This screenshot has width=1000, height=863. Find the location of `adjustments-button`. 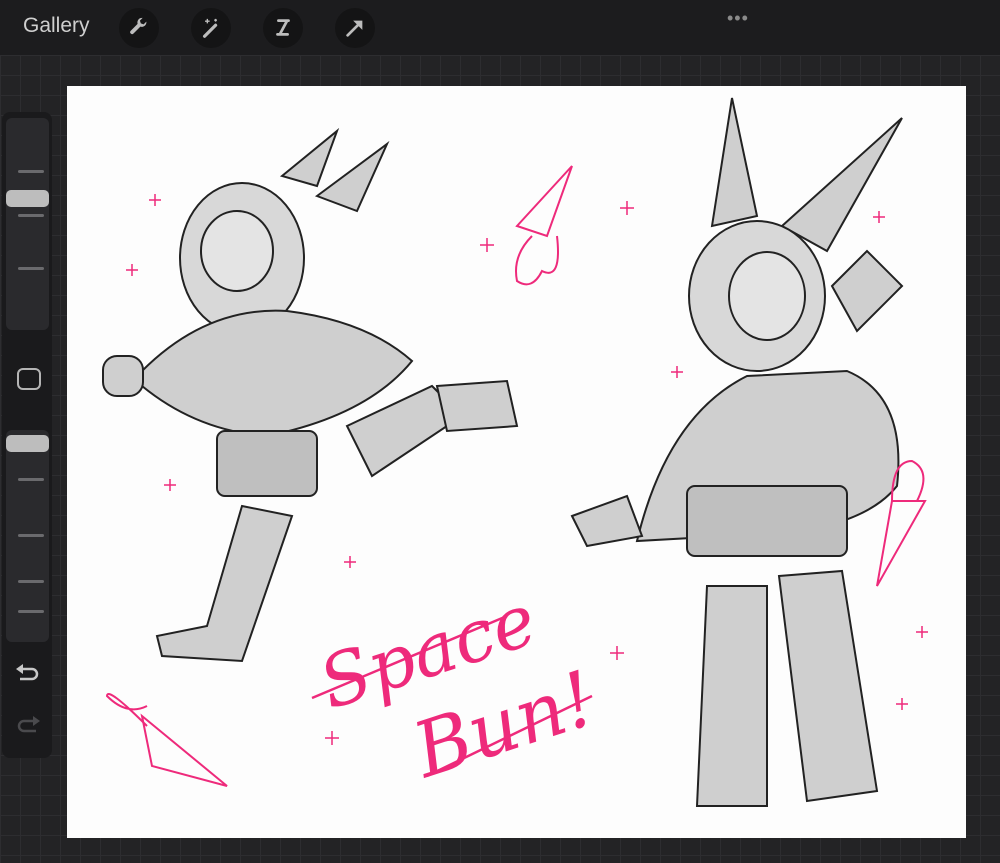

adjustments-button is located at coordinates (211, 28).